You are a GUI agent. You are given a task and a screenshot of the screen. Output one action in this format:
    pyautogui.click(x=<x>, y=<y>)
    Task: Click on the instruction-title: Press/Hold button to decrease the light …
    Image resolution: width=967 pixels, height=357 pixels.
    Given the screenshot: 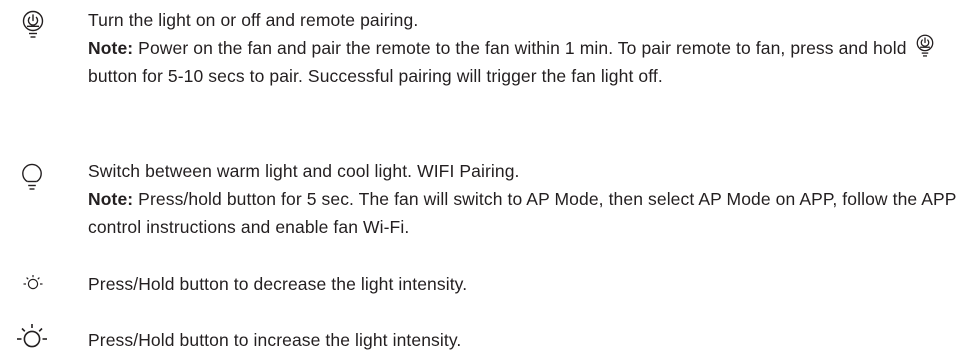 What is the action you would take?
    pyautogui.click(x=278, y=284)
    